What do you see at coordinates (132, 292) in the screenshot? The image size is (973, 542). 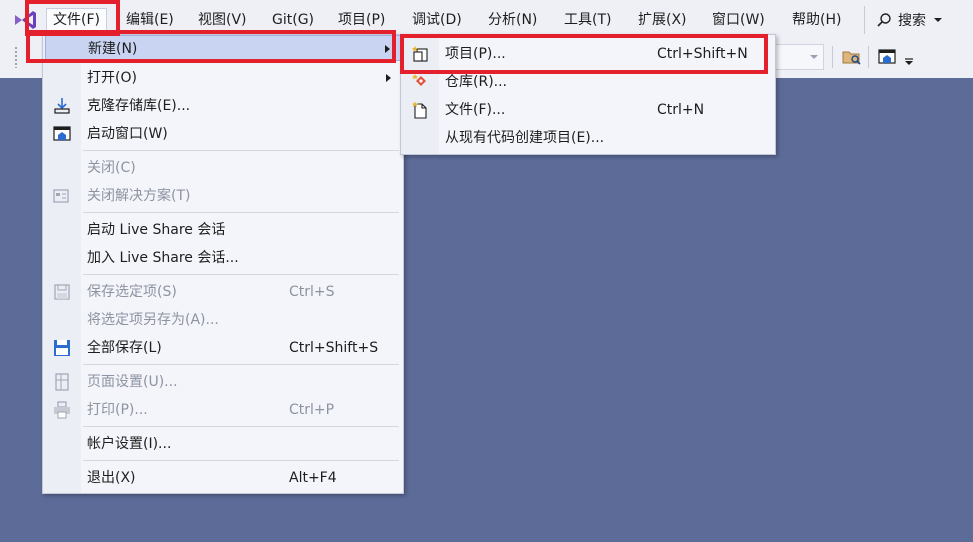 I see `menu-item-label: 保存选定项(S)` at bounding box center [132, 292].